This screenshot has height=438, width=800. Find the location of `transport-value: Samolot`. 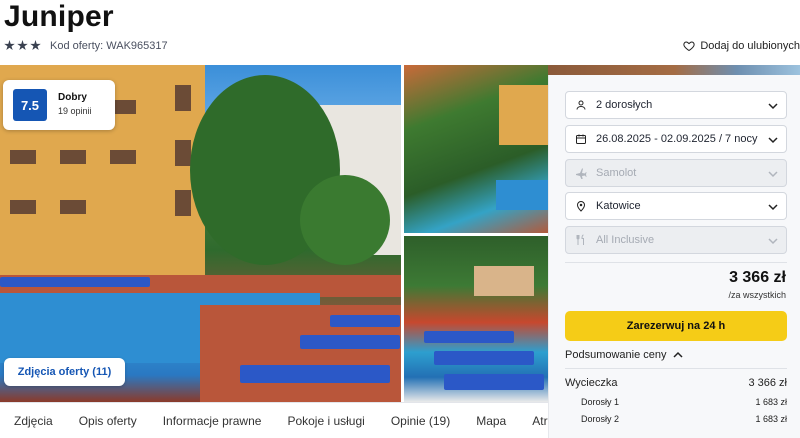

transport-value: Samolot is located at coordinates (616, 173).